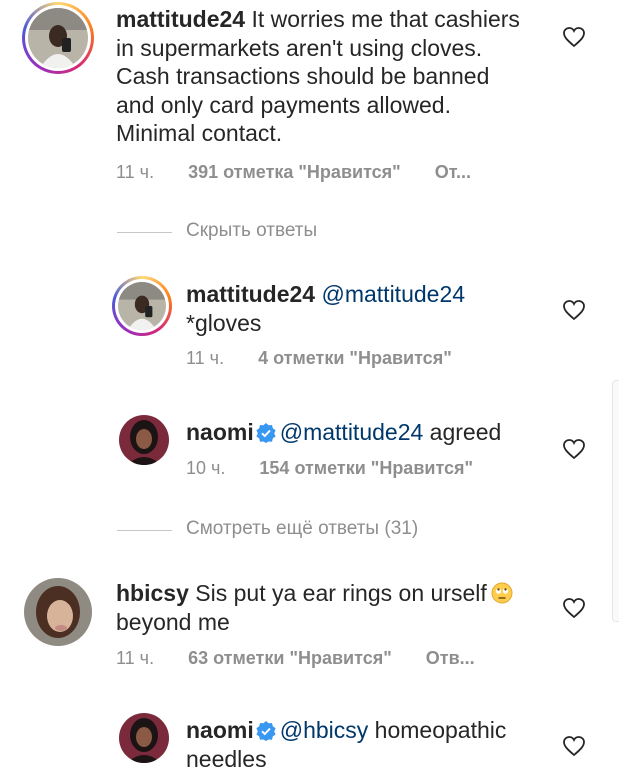 The width and height of the screenshot is (622, 780). What do you see at coordinates (324, 730) in the screenshot?
I see `mention-link: @hbicsy` at bounding box center [324, 730].